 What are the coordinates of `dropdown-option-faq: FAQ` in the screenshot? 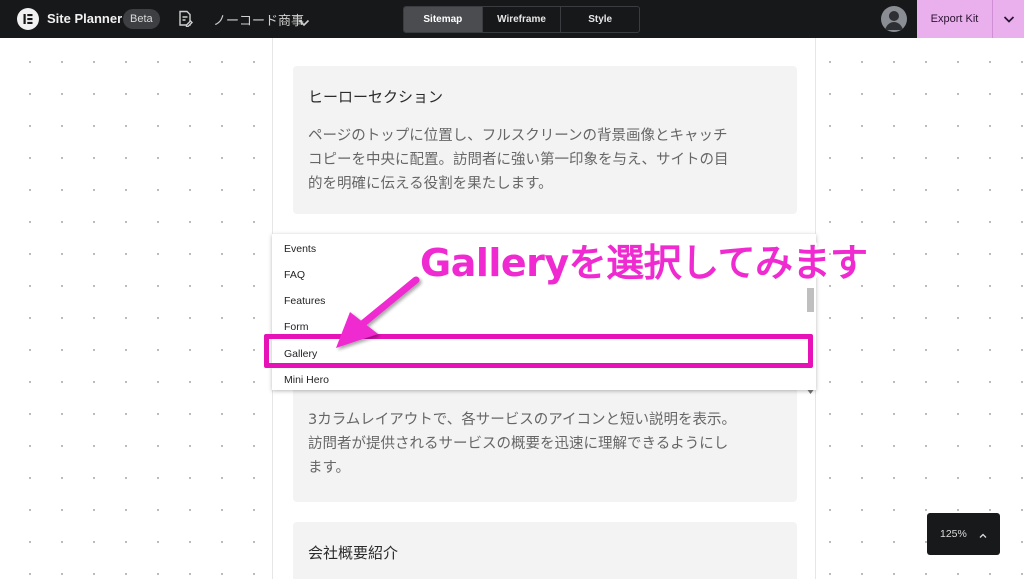 It's located at (294, 275).